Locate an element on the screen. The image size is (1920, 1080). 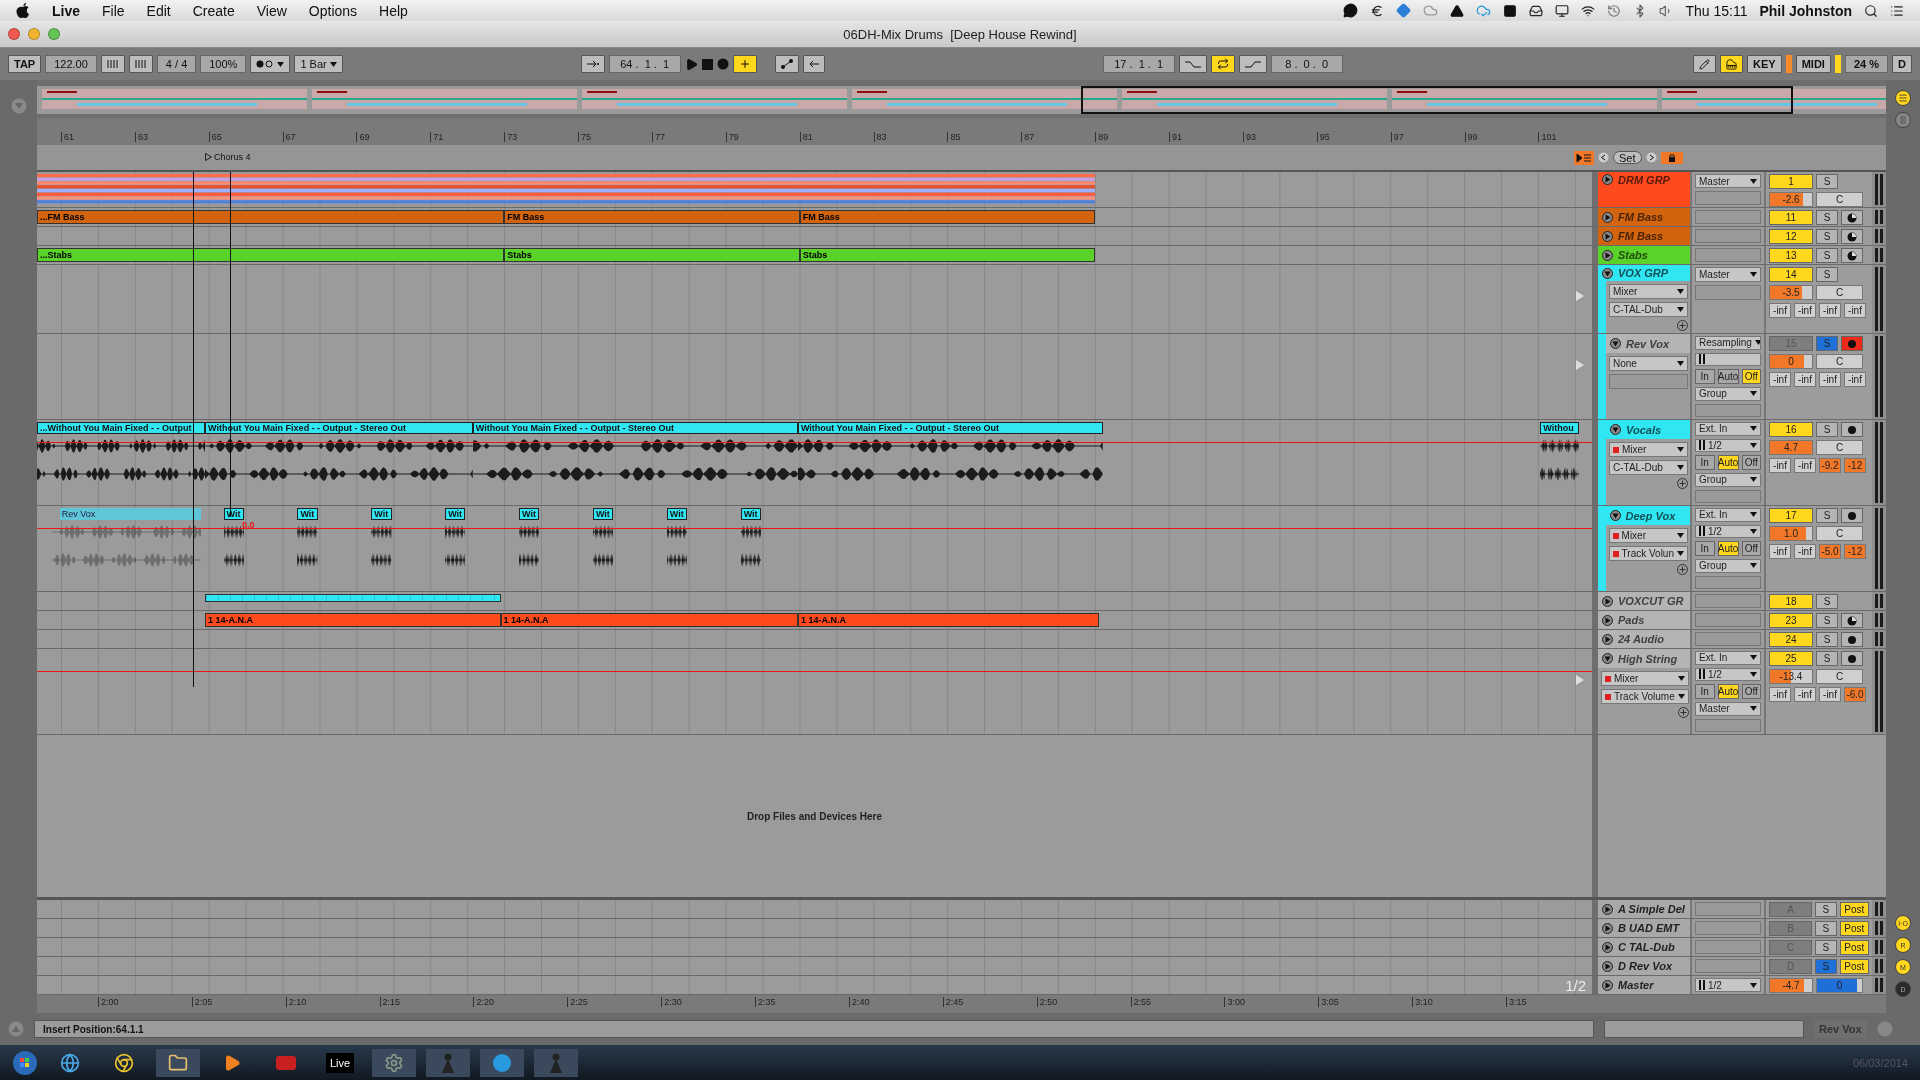
loop-button is located at coordinates (1222, 64).